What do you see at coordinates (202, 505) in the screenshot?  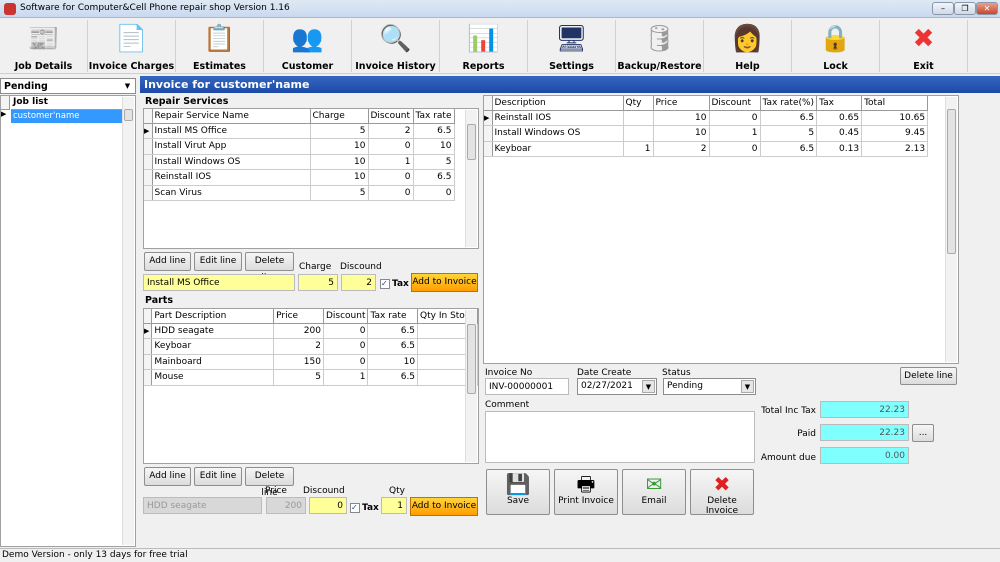 I see `part-name-input: HDD seagate` at bounding box center [202, 505].